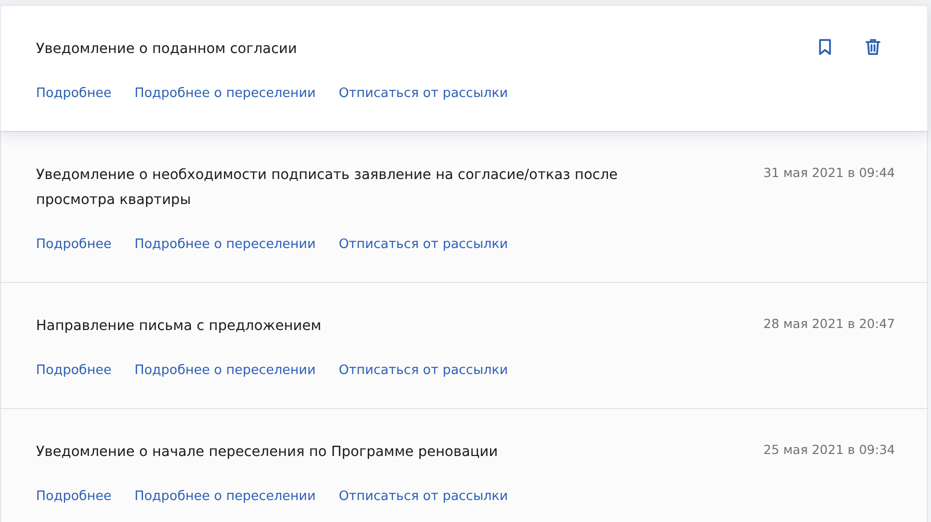 The width and height of the screenshot is (931, 522). Describe the element at coordinates (829, 173) in the screenshot. I see `notification-date: 31 мая 2021 в 09:44` at that location.